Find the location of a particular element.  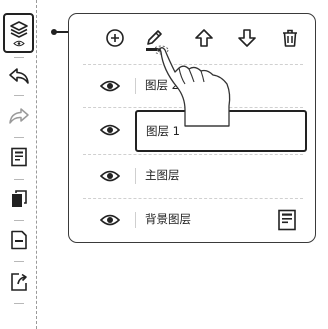

layers-button is located at coordinates (18, 33).